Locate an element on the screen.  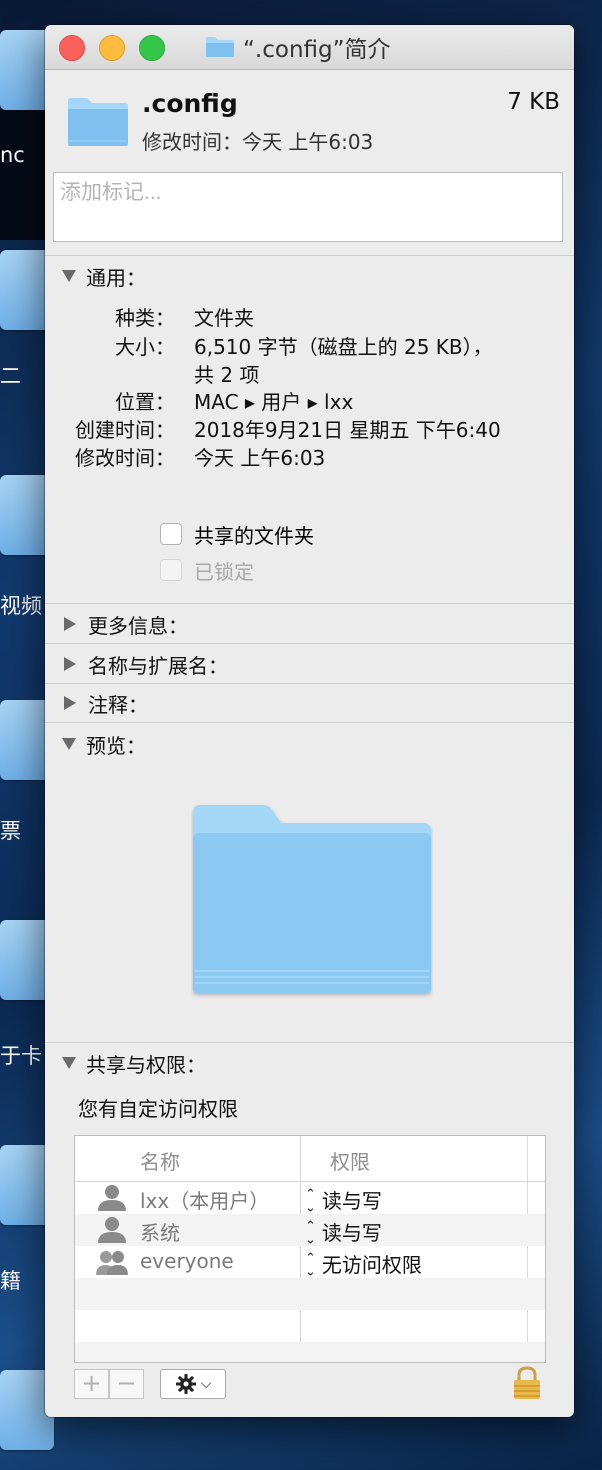
chevron-down-icon: ⌵ is located at coordinates (206, 1384).